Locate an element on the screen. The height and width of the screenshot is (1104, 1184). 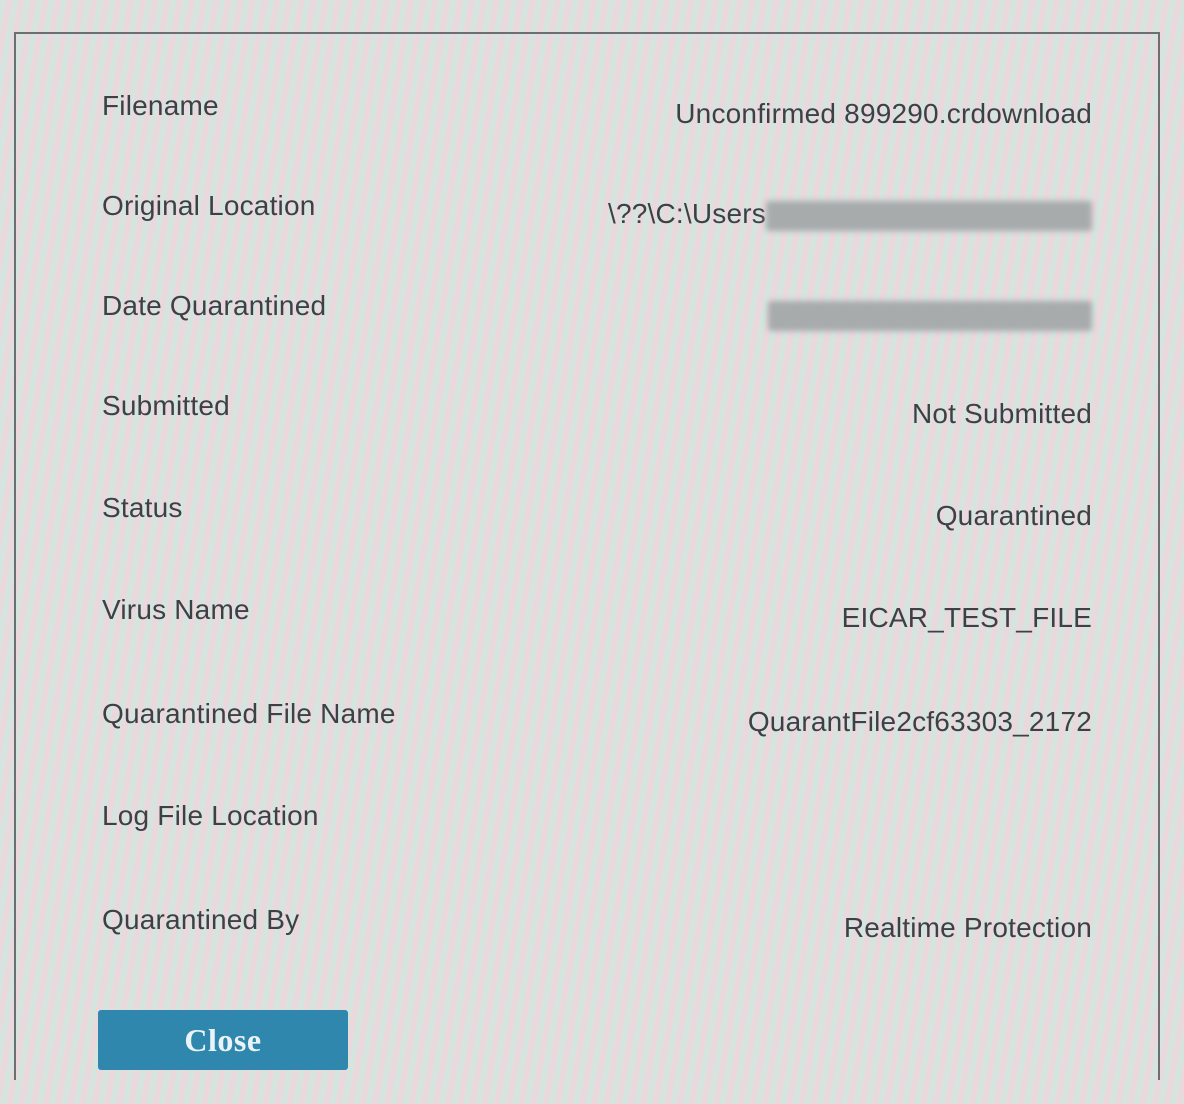
field-row-log-file-location: Log File Location is located at coordinates (587, 820).